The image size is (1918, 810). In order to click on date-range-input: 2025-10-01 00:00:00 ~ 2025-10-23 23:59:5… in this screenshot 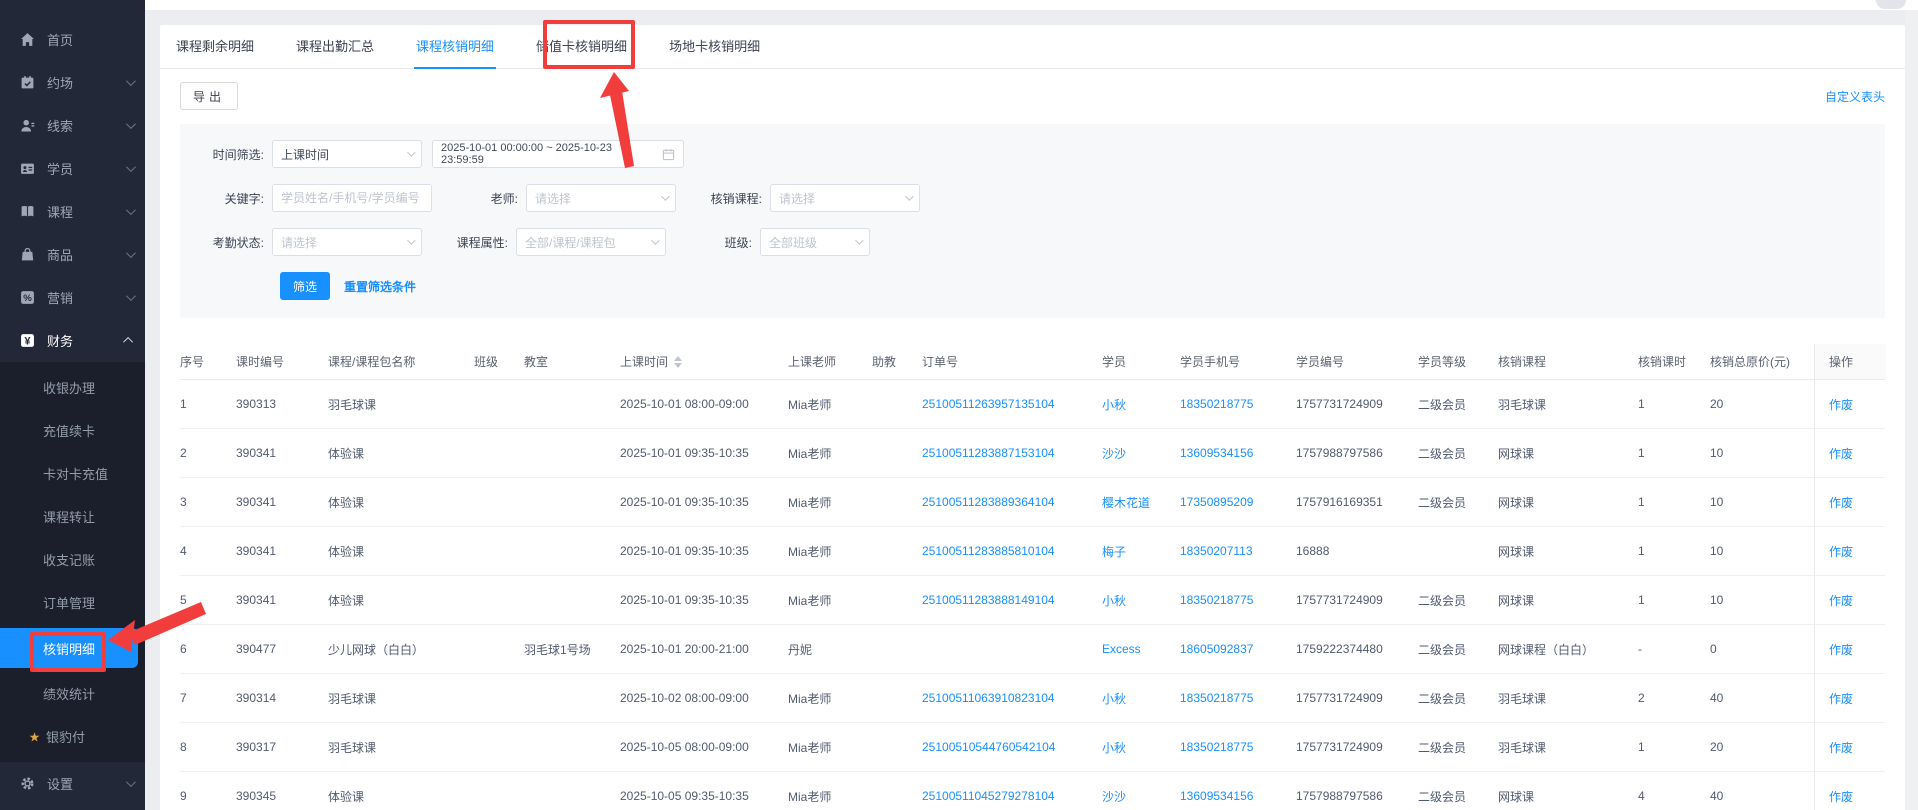, I will do `click(558, 154)`.